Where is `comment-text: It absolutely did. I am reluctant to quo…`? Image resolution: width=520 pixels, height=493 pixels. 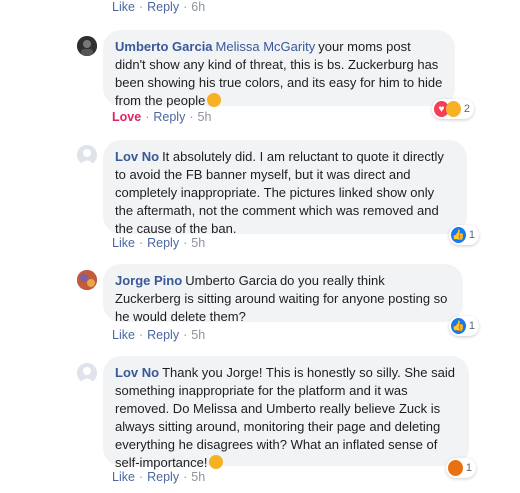 comment-text: It absolutely did. I am reluctant to quo… is located at coordinates (279, 192).